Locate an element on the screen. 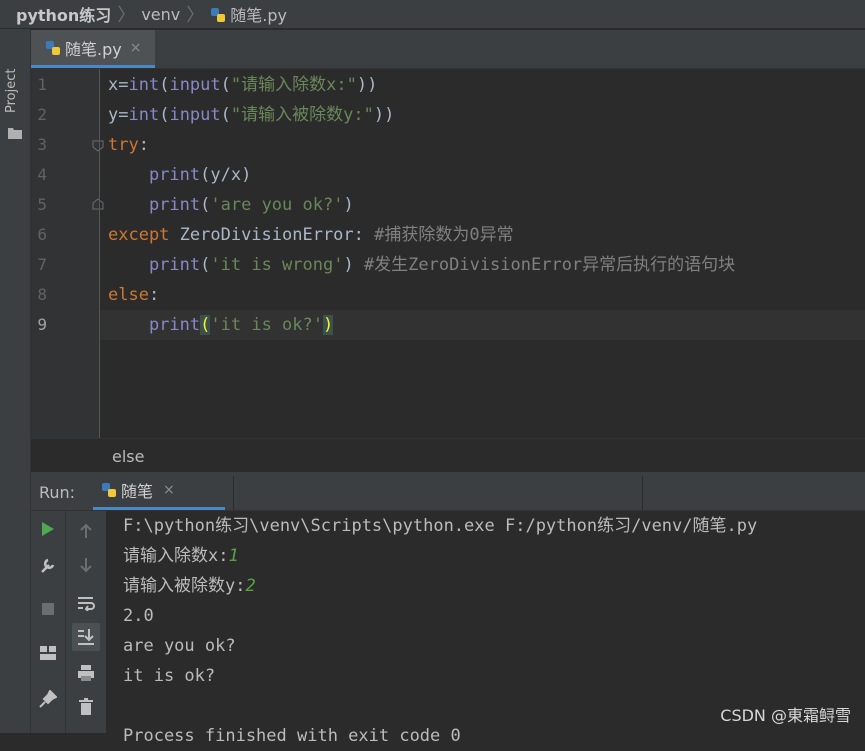  left-tool-strip: Project is located at coordinates (15, 381).